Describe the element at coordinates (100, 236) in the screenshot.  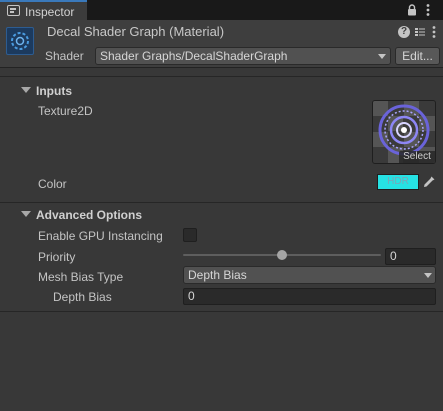
I see `gpu-instancing-label: Enable GPU Instancing` at that location.